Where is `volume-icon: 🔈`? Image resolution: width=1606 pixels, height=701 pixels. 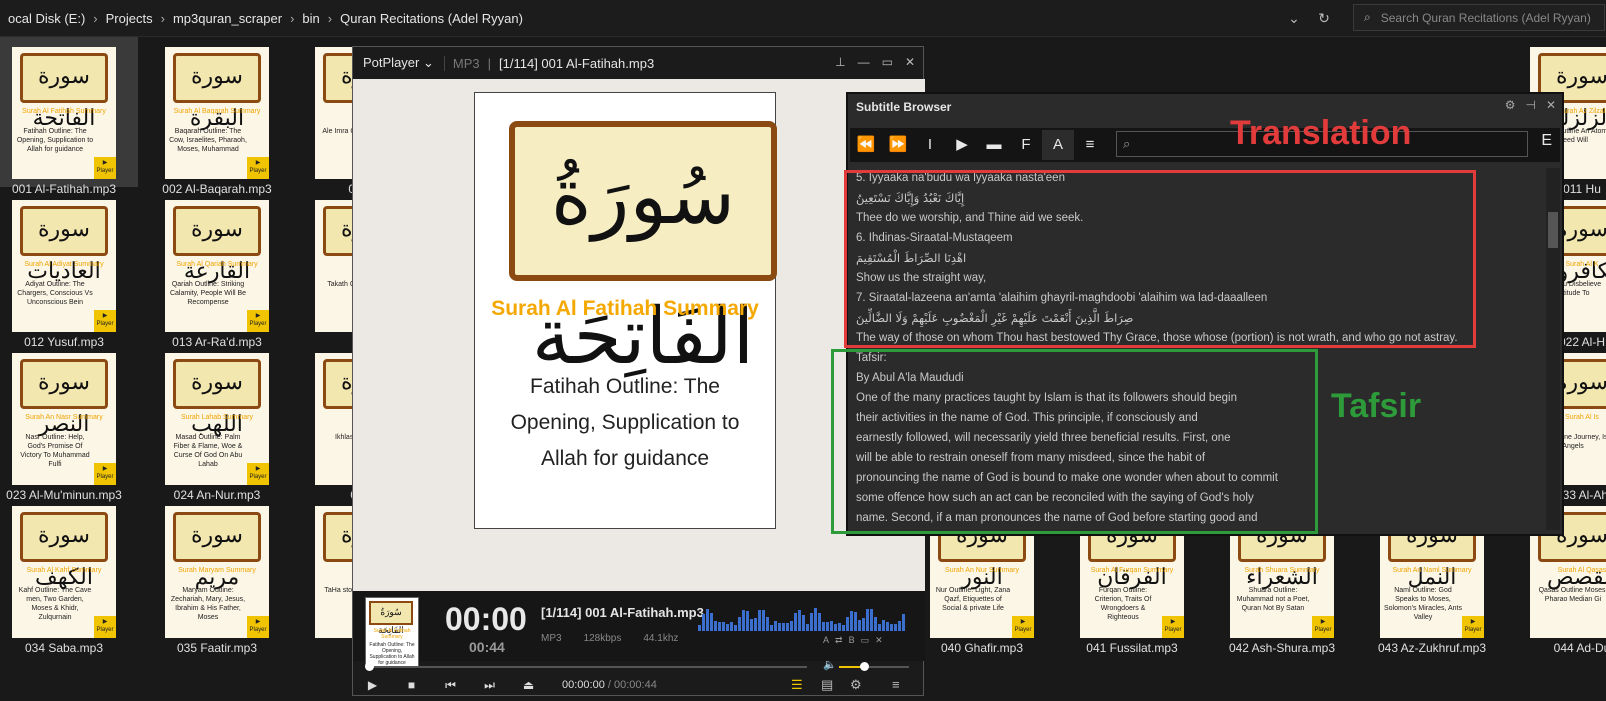 volume-icon: 🔈 is located at coordinates (830, 664).